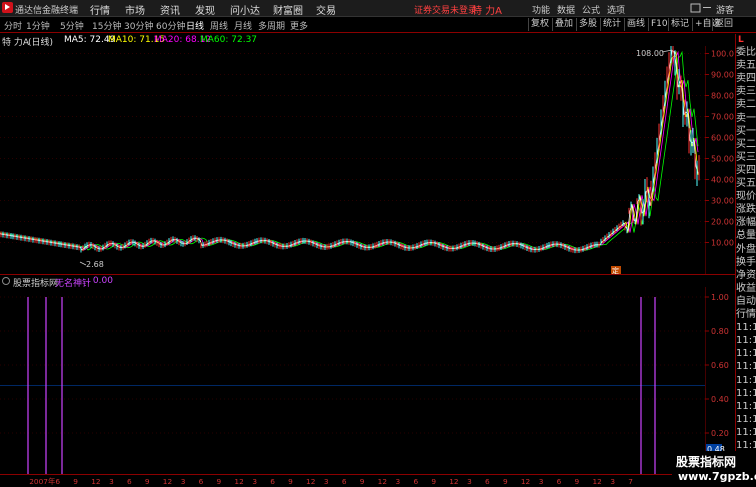 Image resolution: width=756 pixels, height=487 pixels. Describe the element at coordinates (746, 209) in the screenshot. I see `side-panel-item-12: 涨跌` at that location.